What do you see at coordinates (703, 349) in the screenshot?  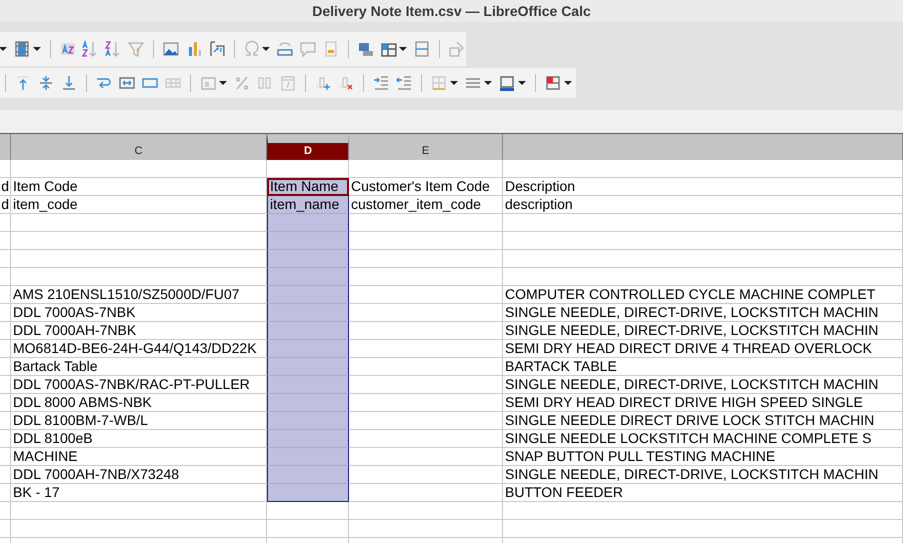 I see `table-cell: SEMI DRY HEAD DIRECT DRIVE 4 THREAD OVERLOCK` at bounding box center [703, 349].